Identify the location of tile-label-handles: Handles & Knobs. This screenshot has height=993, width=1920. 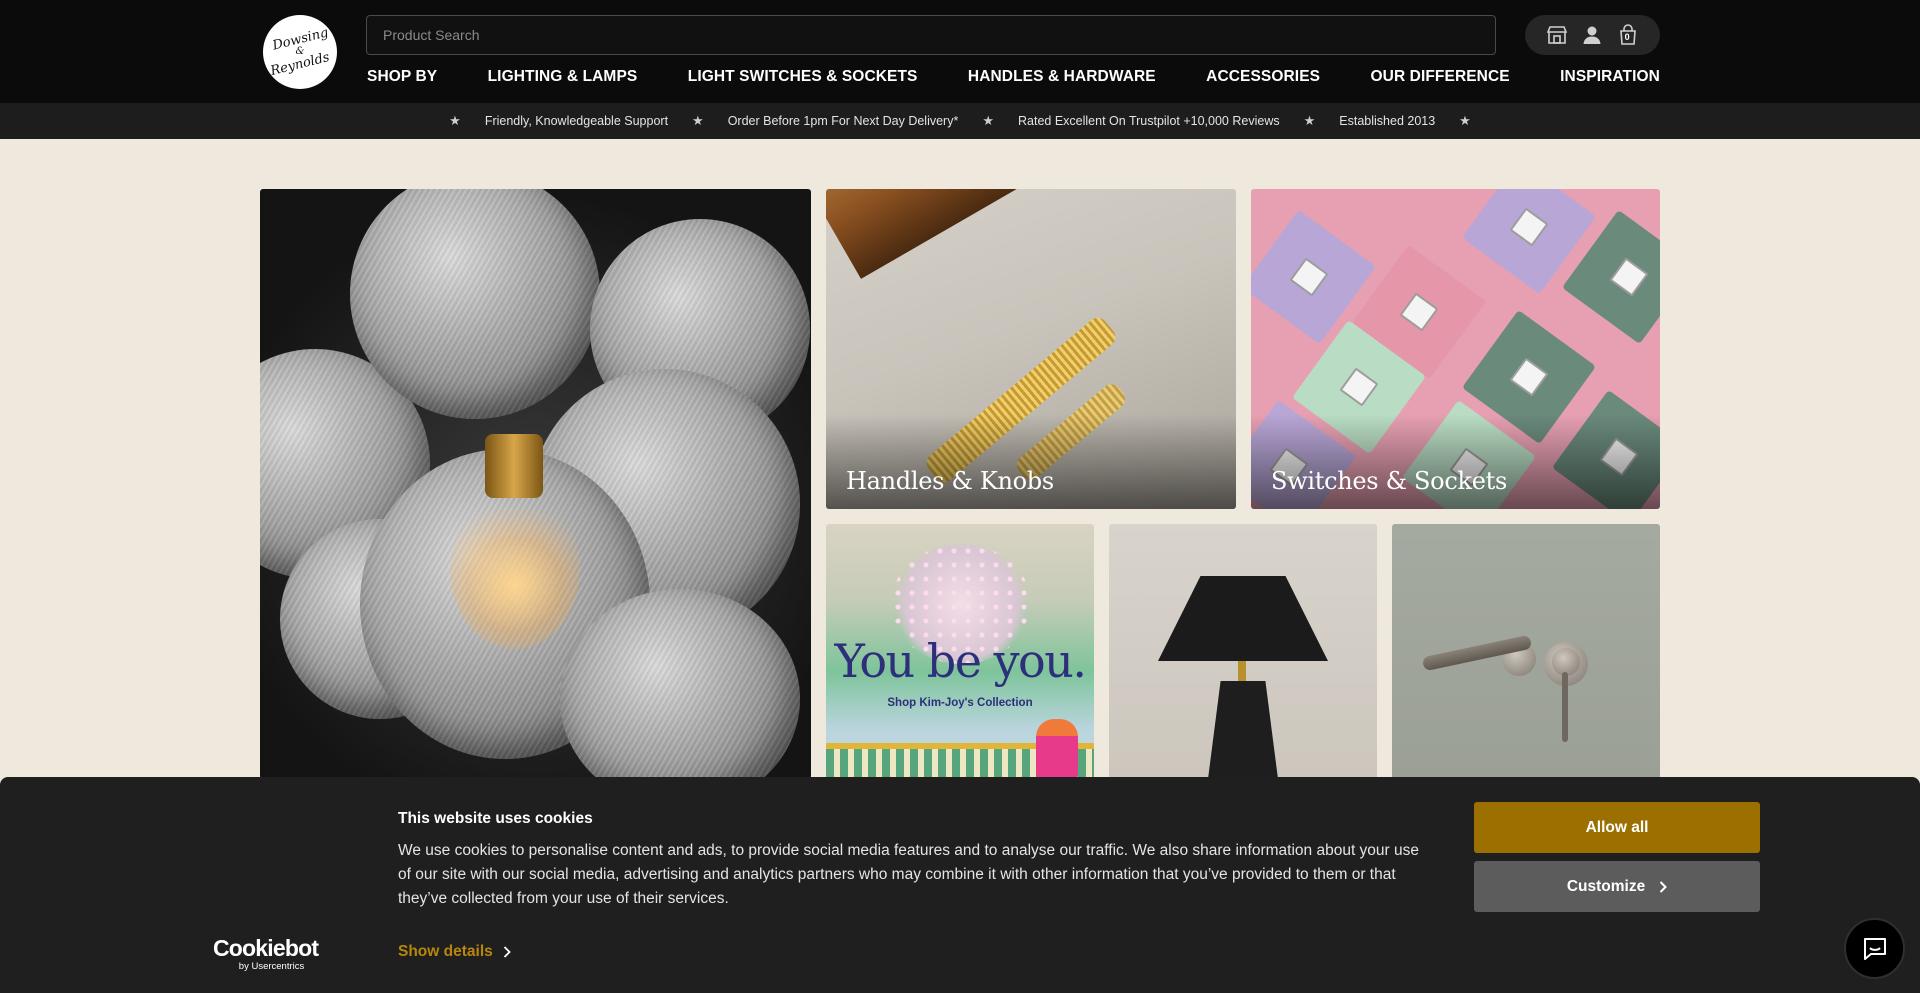
(950, 481).